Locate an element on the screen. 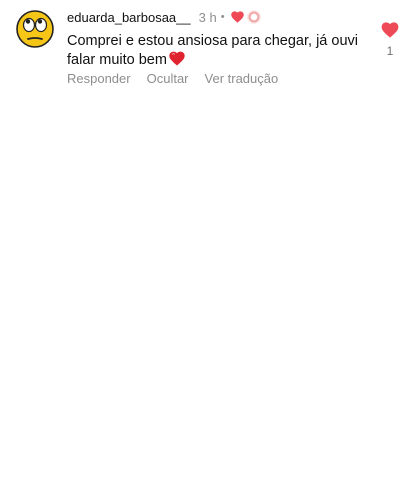  heart-icon is located at coordinates (237, 17).